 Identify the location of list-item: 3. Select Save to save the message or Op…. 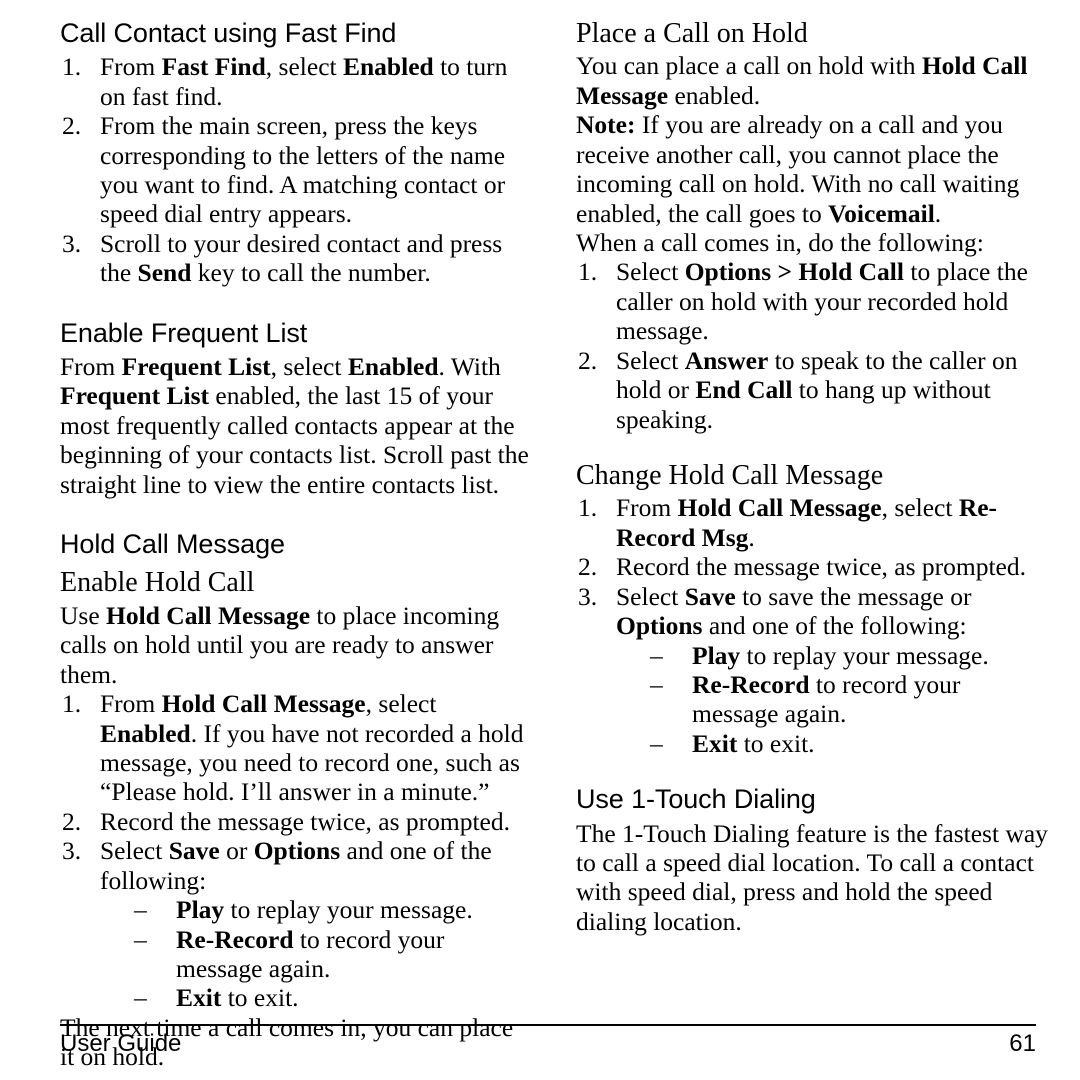
(812, 670).